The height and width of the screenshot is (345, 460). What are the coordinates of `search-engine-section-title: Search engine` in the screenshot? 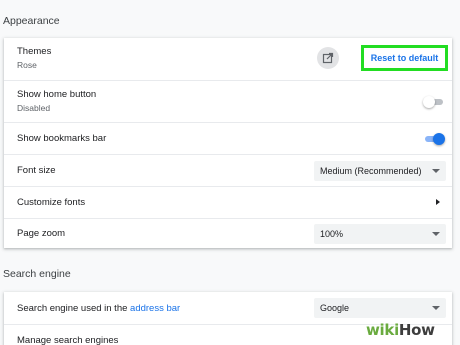 It's located at (37, 274).